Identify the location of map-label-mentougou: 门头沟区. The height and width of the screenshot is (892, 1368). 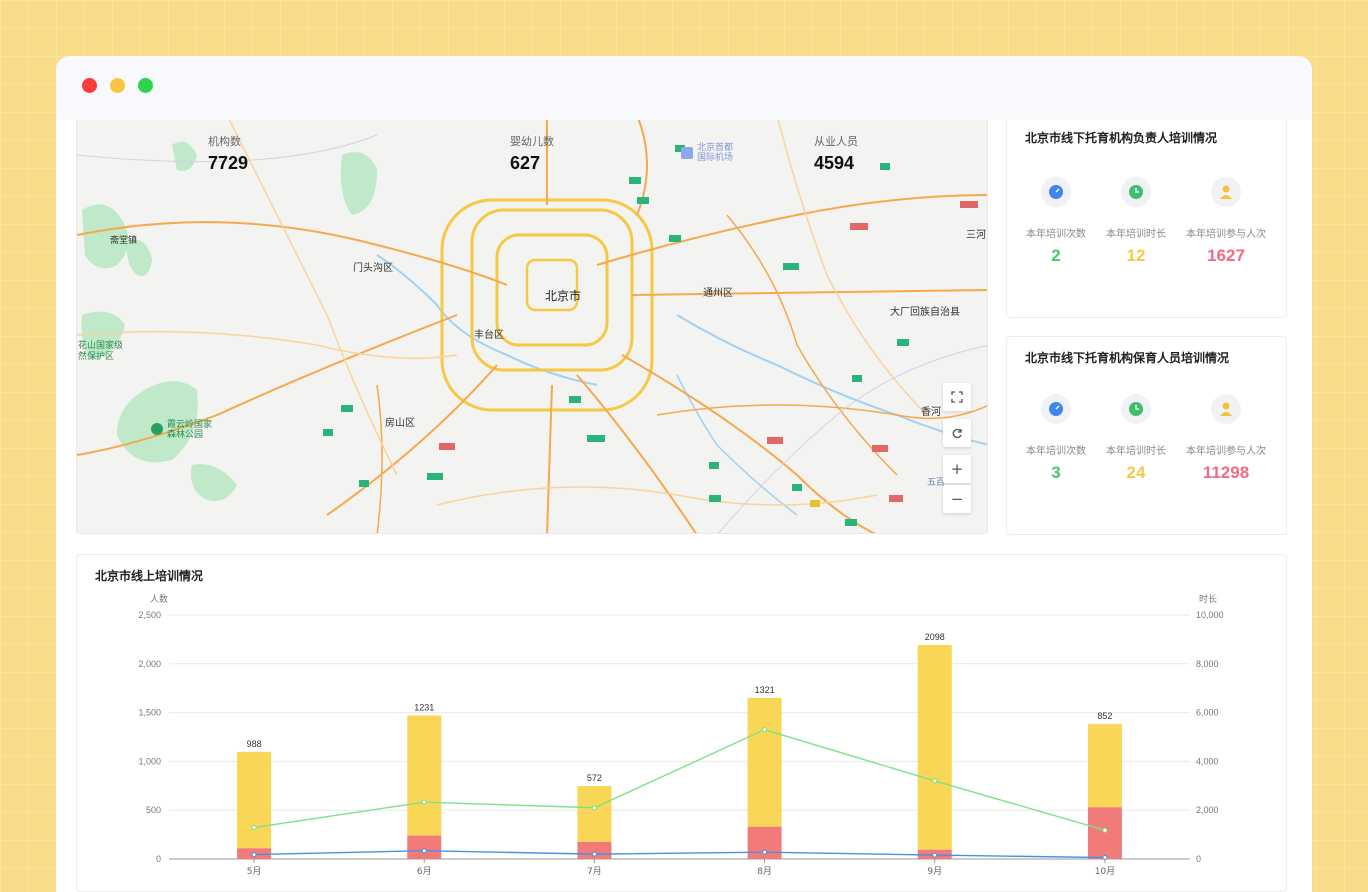
(373, 268).